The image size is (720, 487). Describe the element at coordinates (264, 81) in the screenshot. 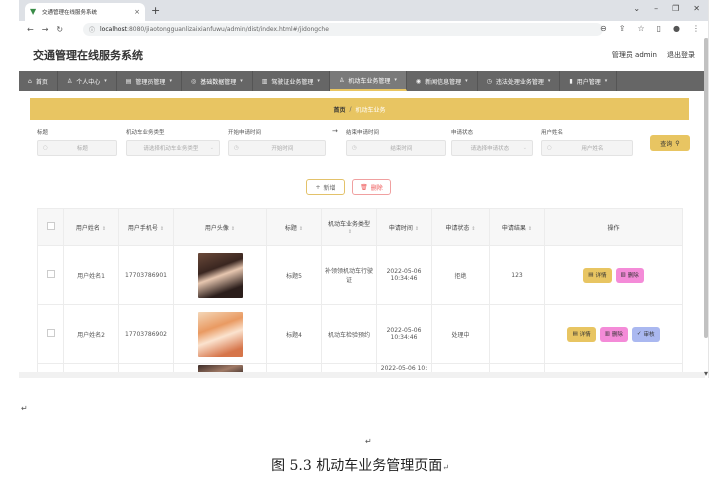

I see `card-icon: ▥` at that location.